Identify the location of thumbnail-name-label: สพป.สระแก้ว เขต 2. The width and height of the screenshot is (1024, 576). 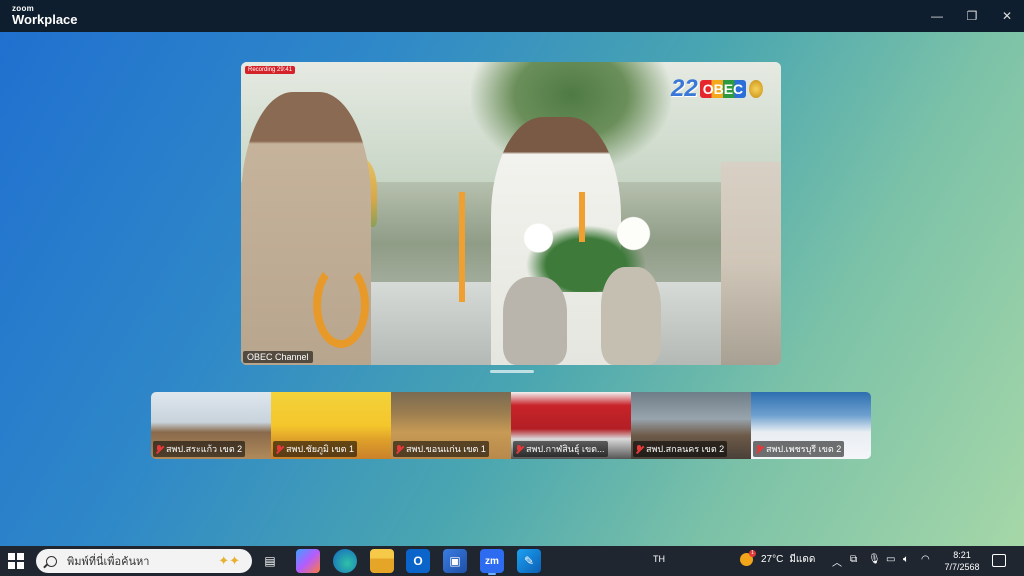
(199, 449).